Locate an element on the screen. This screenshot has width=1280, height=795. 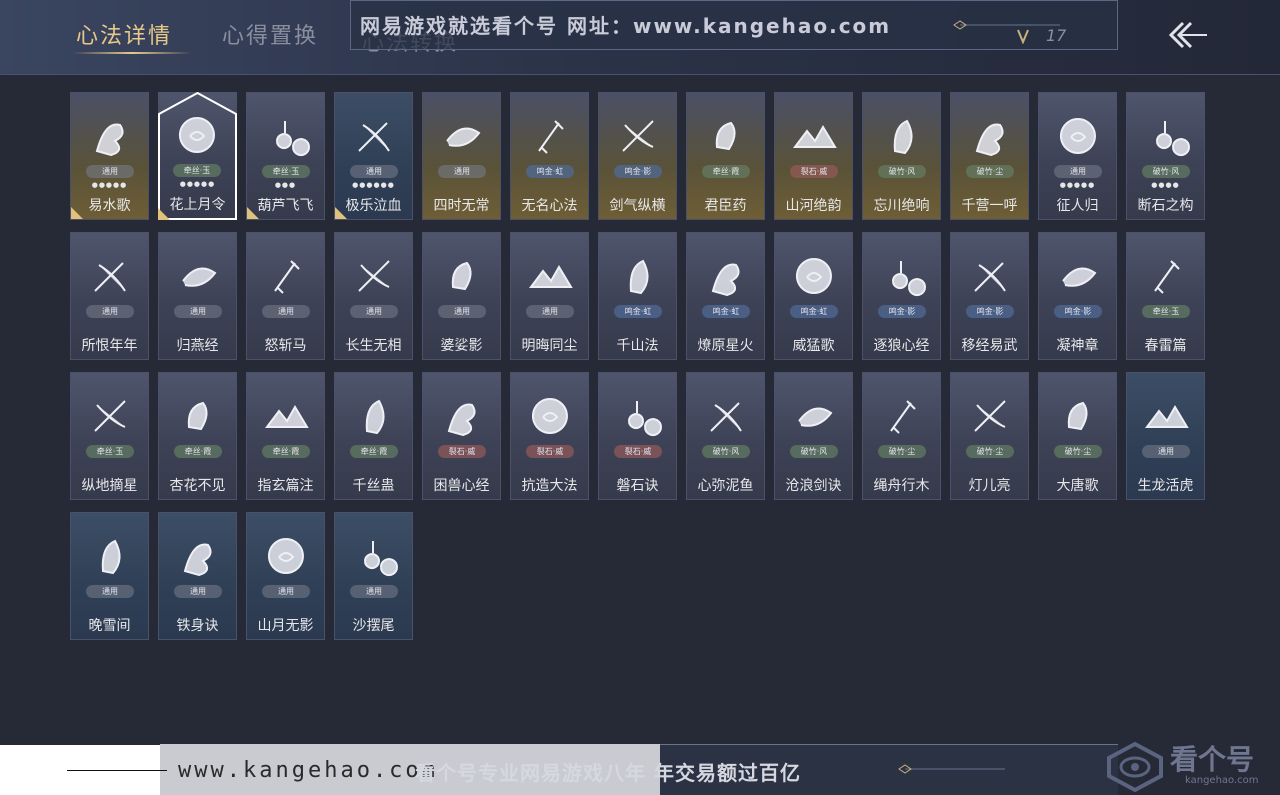
card-type-badge: 鸣金·影 is located at coordinates (638, 171).